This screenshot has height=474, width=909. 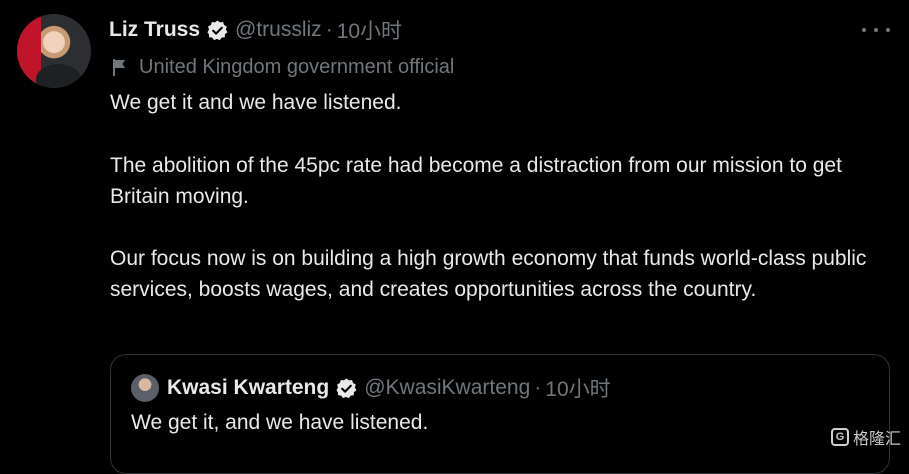 What do you see at coordinates (54, 51) in the screenshot?
I see `author-avatar` at bounding box center [54, 51].